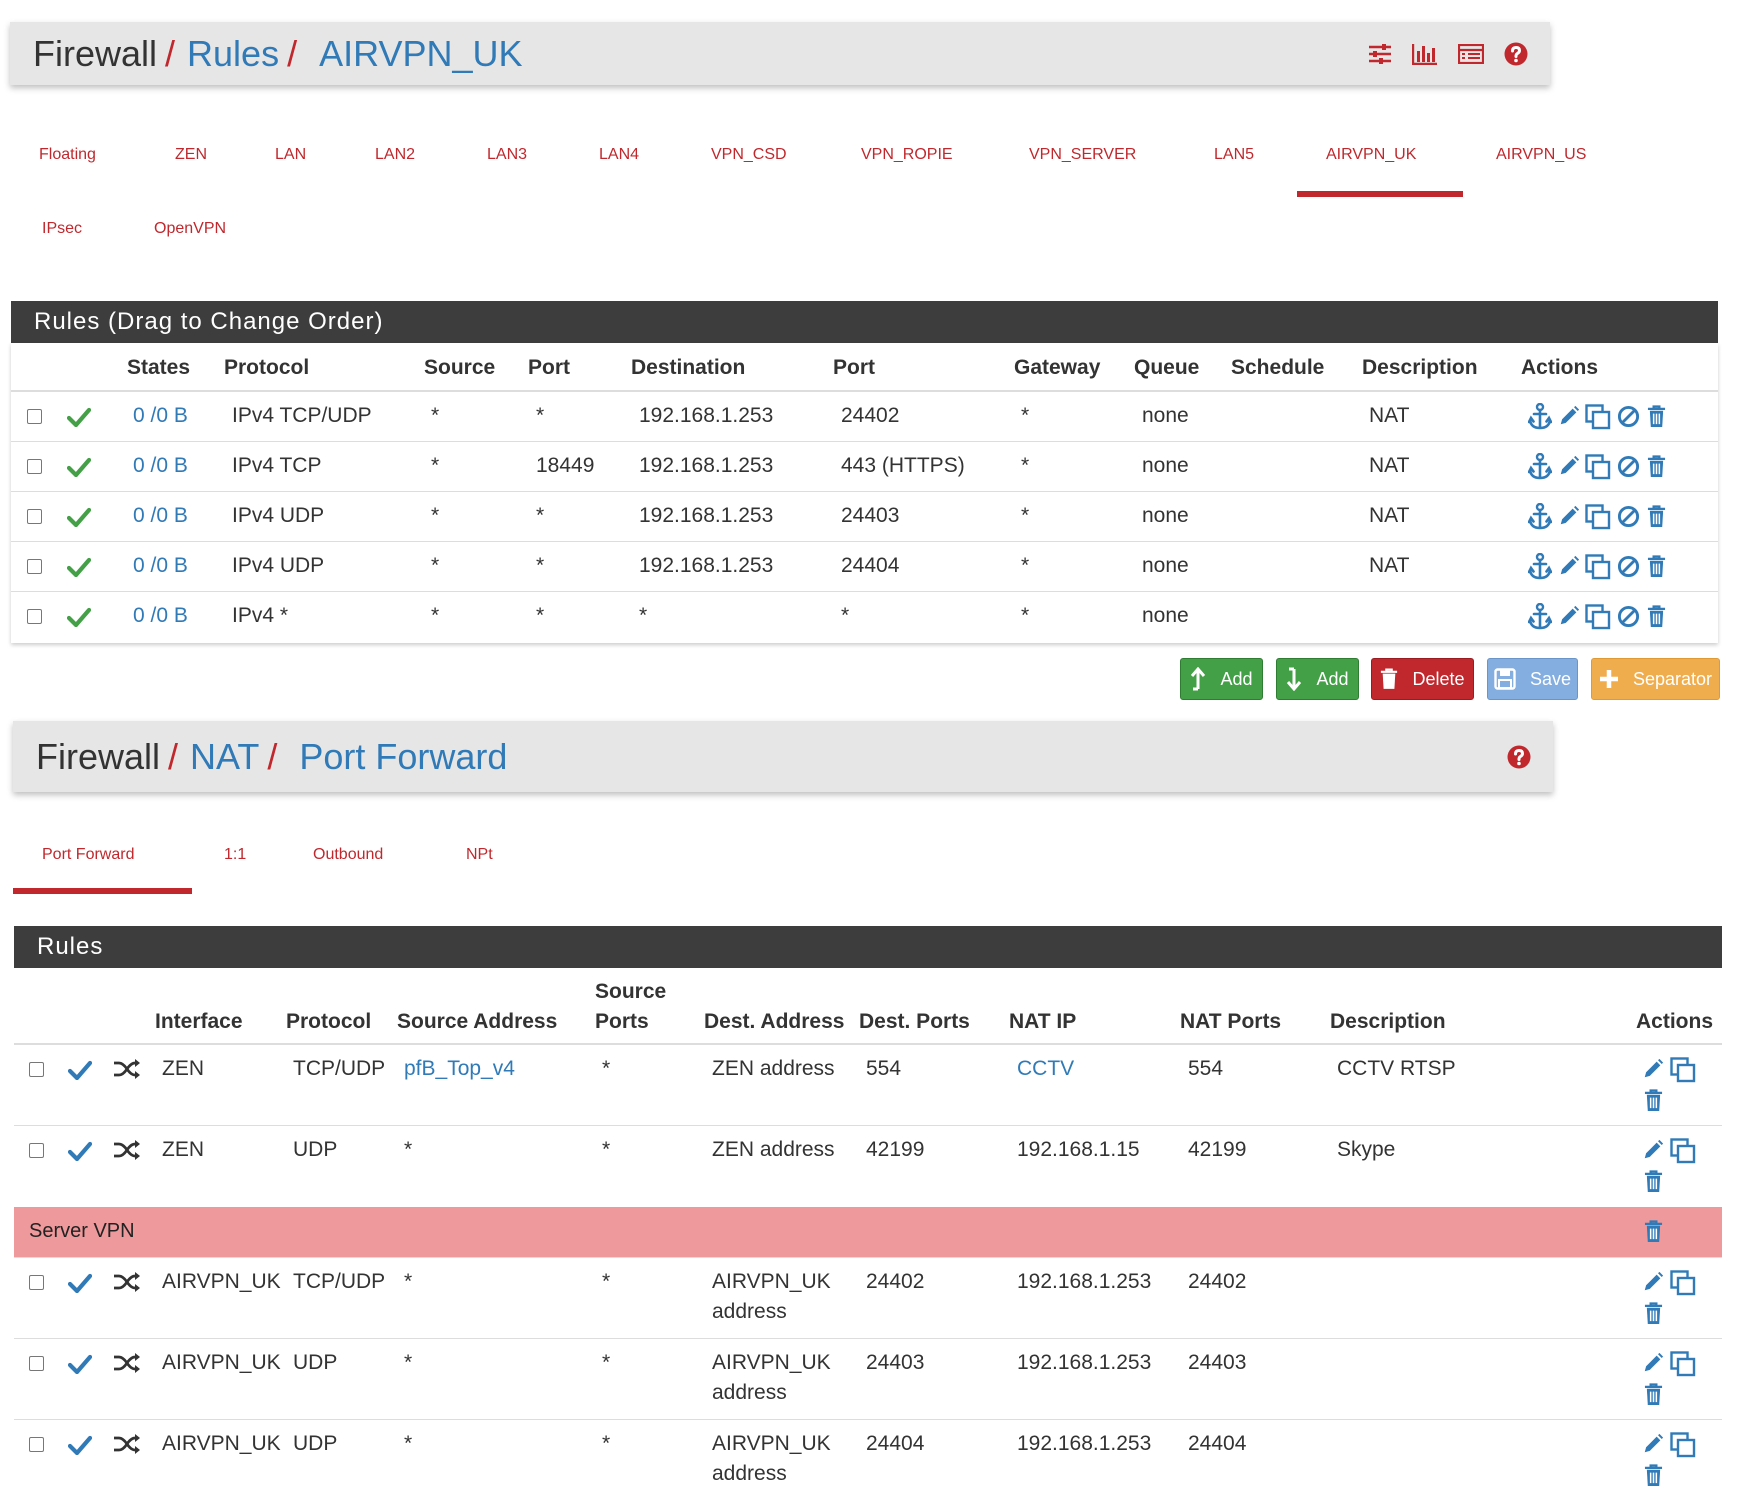  Describe the element at coordinates (622, 1022) in the screenshot. I see `col-source-ports-line2: Ports` at that location.